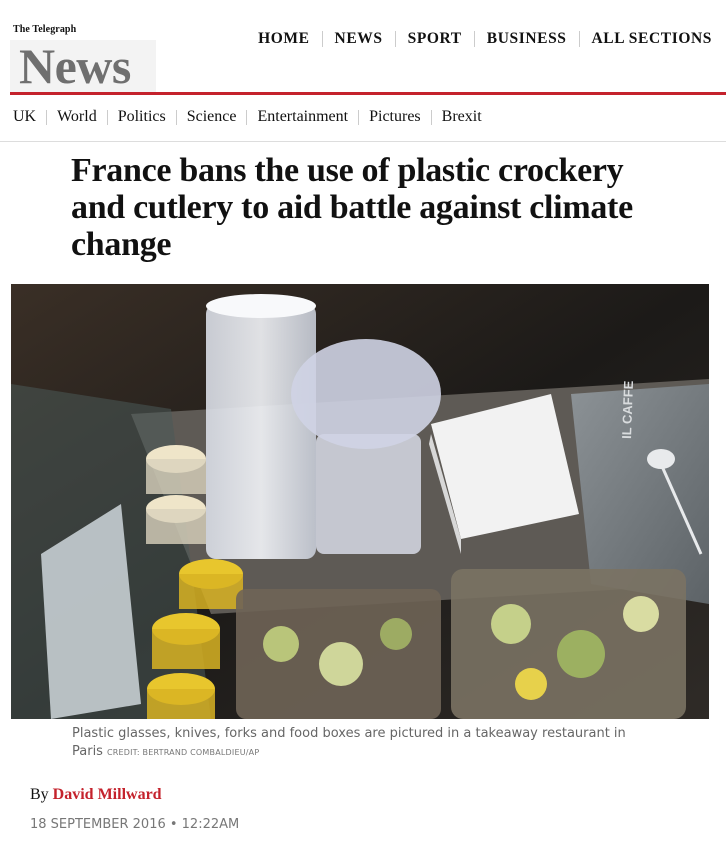  I want to click on publish-date: 18 SEPTEMBER 2016 • 12:22AM, so click(135, 824).